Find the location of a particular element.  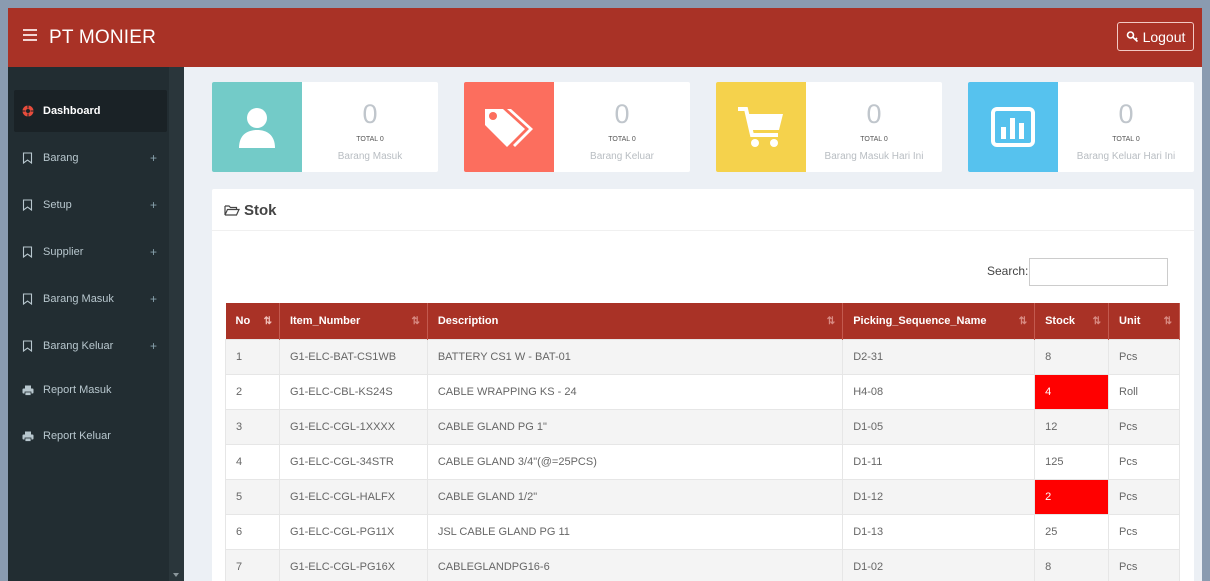

cell-description: CABLEGLANDPG16-6 is located at coordinates (635, 564).